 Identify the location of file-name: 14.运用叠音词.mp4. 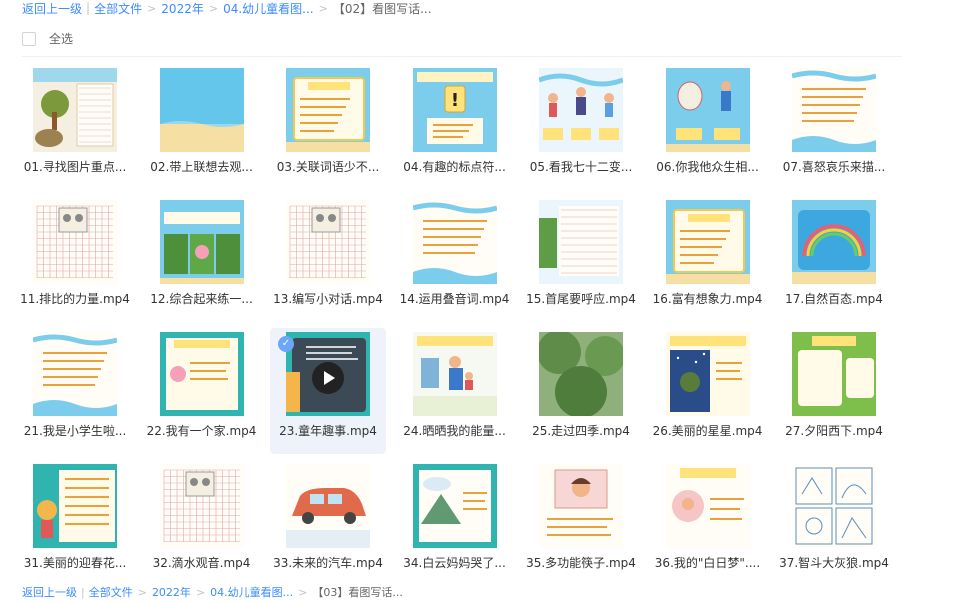
(455, 298).